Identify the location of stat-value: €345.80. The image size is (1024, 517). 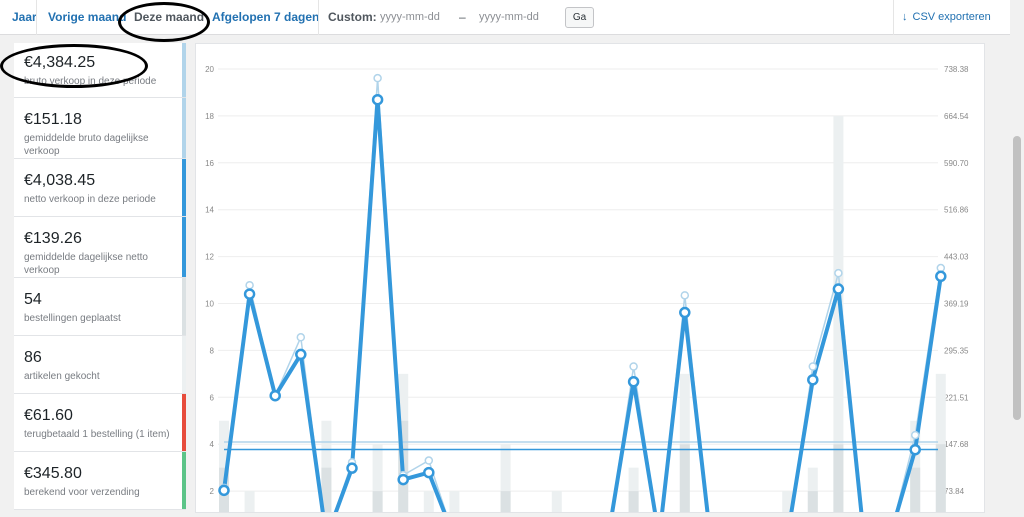
(53, 473).